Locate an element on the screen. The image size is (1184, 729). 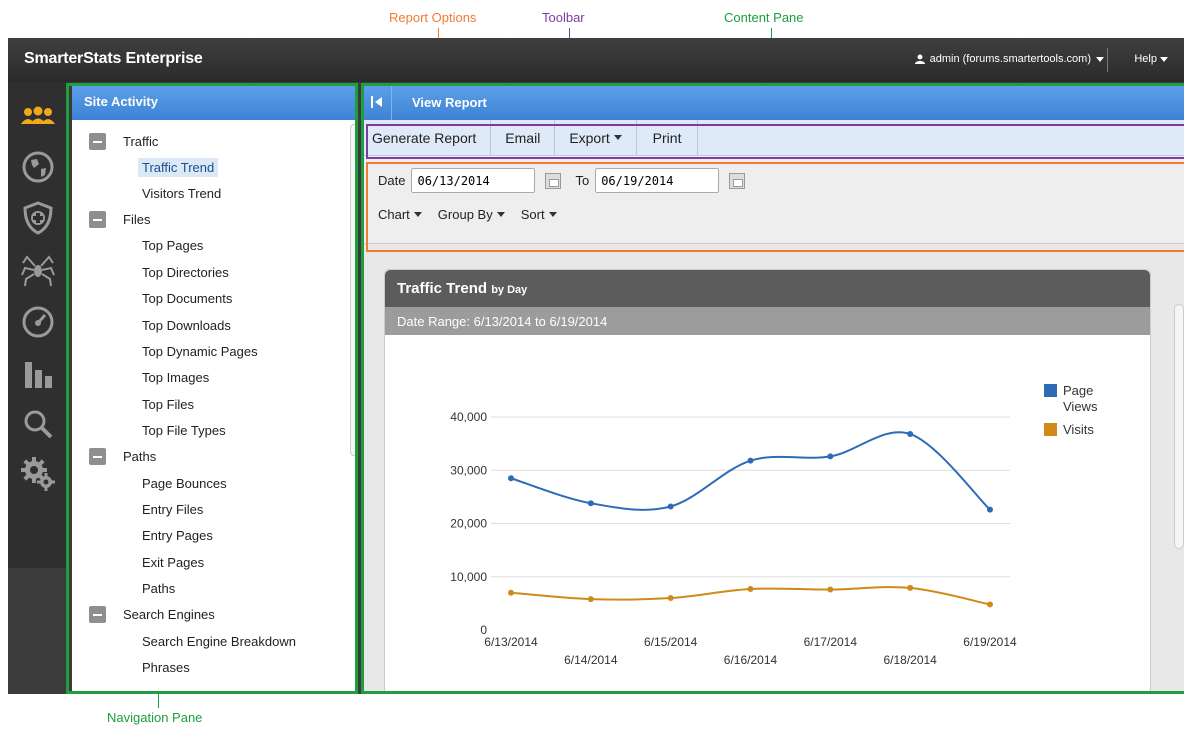
callout-navigation-pane: Navigation Pane is located at coordinates (155, 717).